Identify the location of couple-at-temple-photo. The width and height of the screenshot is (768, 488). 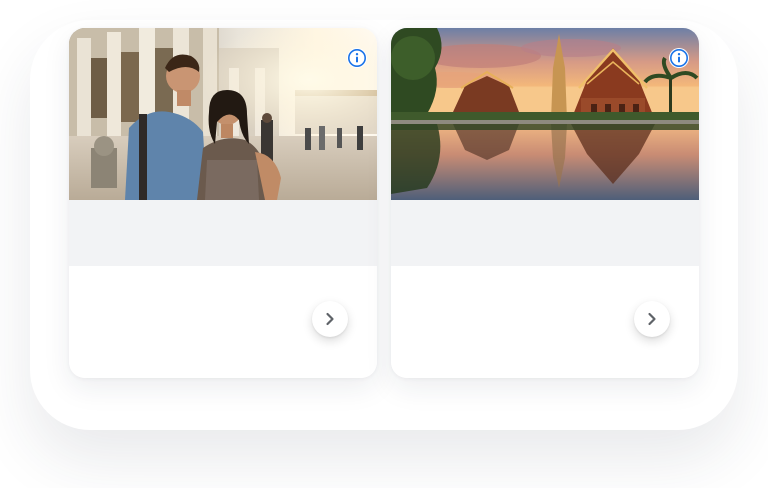
(223, 114).